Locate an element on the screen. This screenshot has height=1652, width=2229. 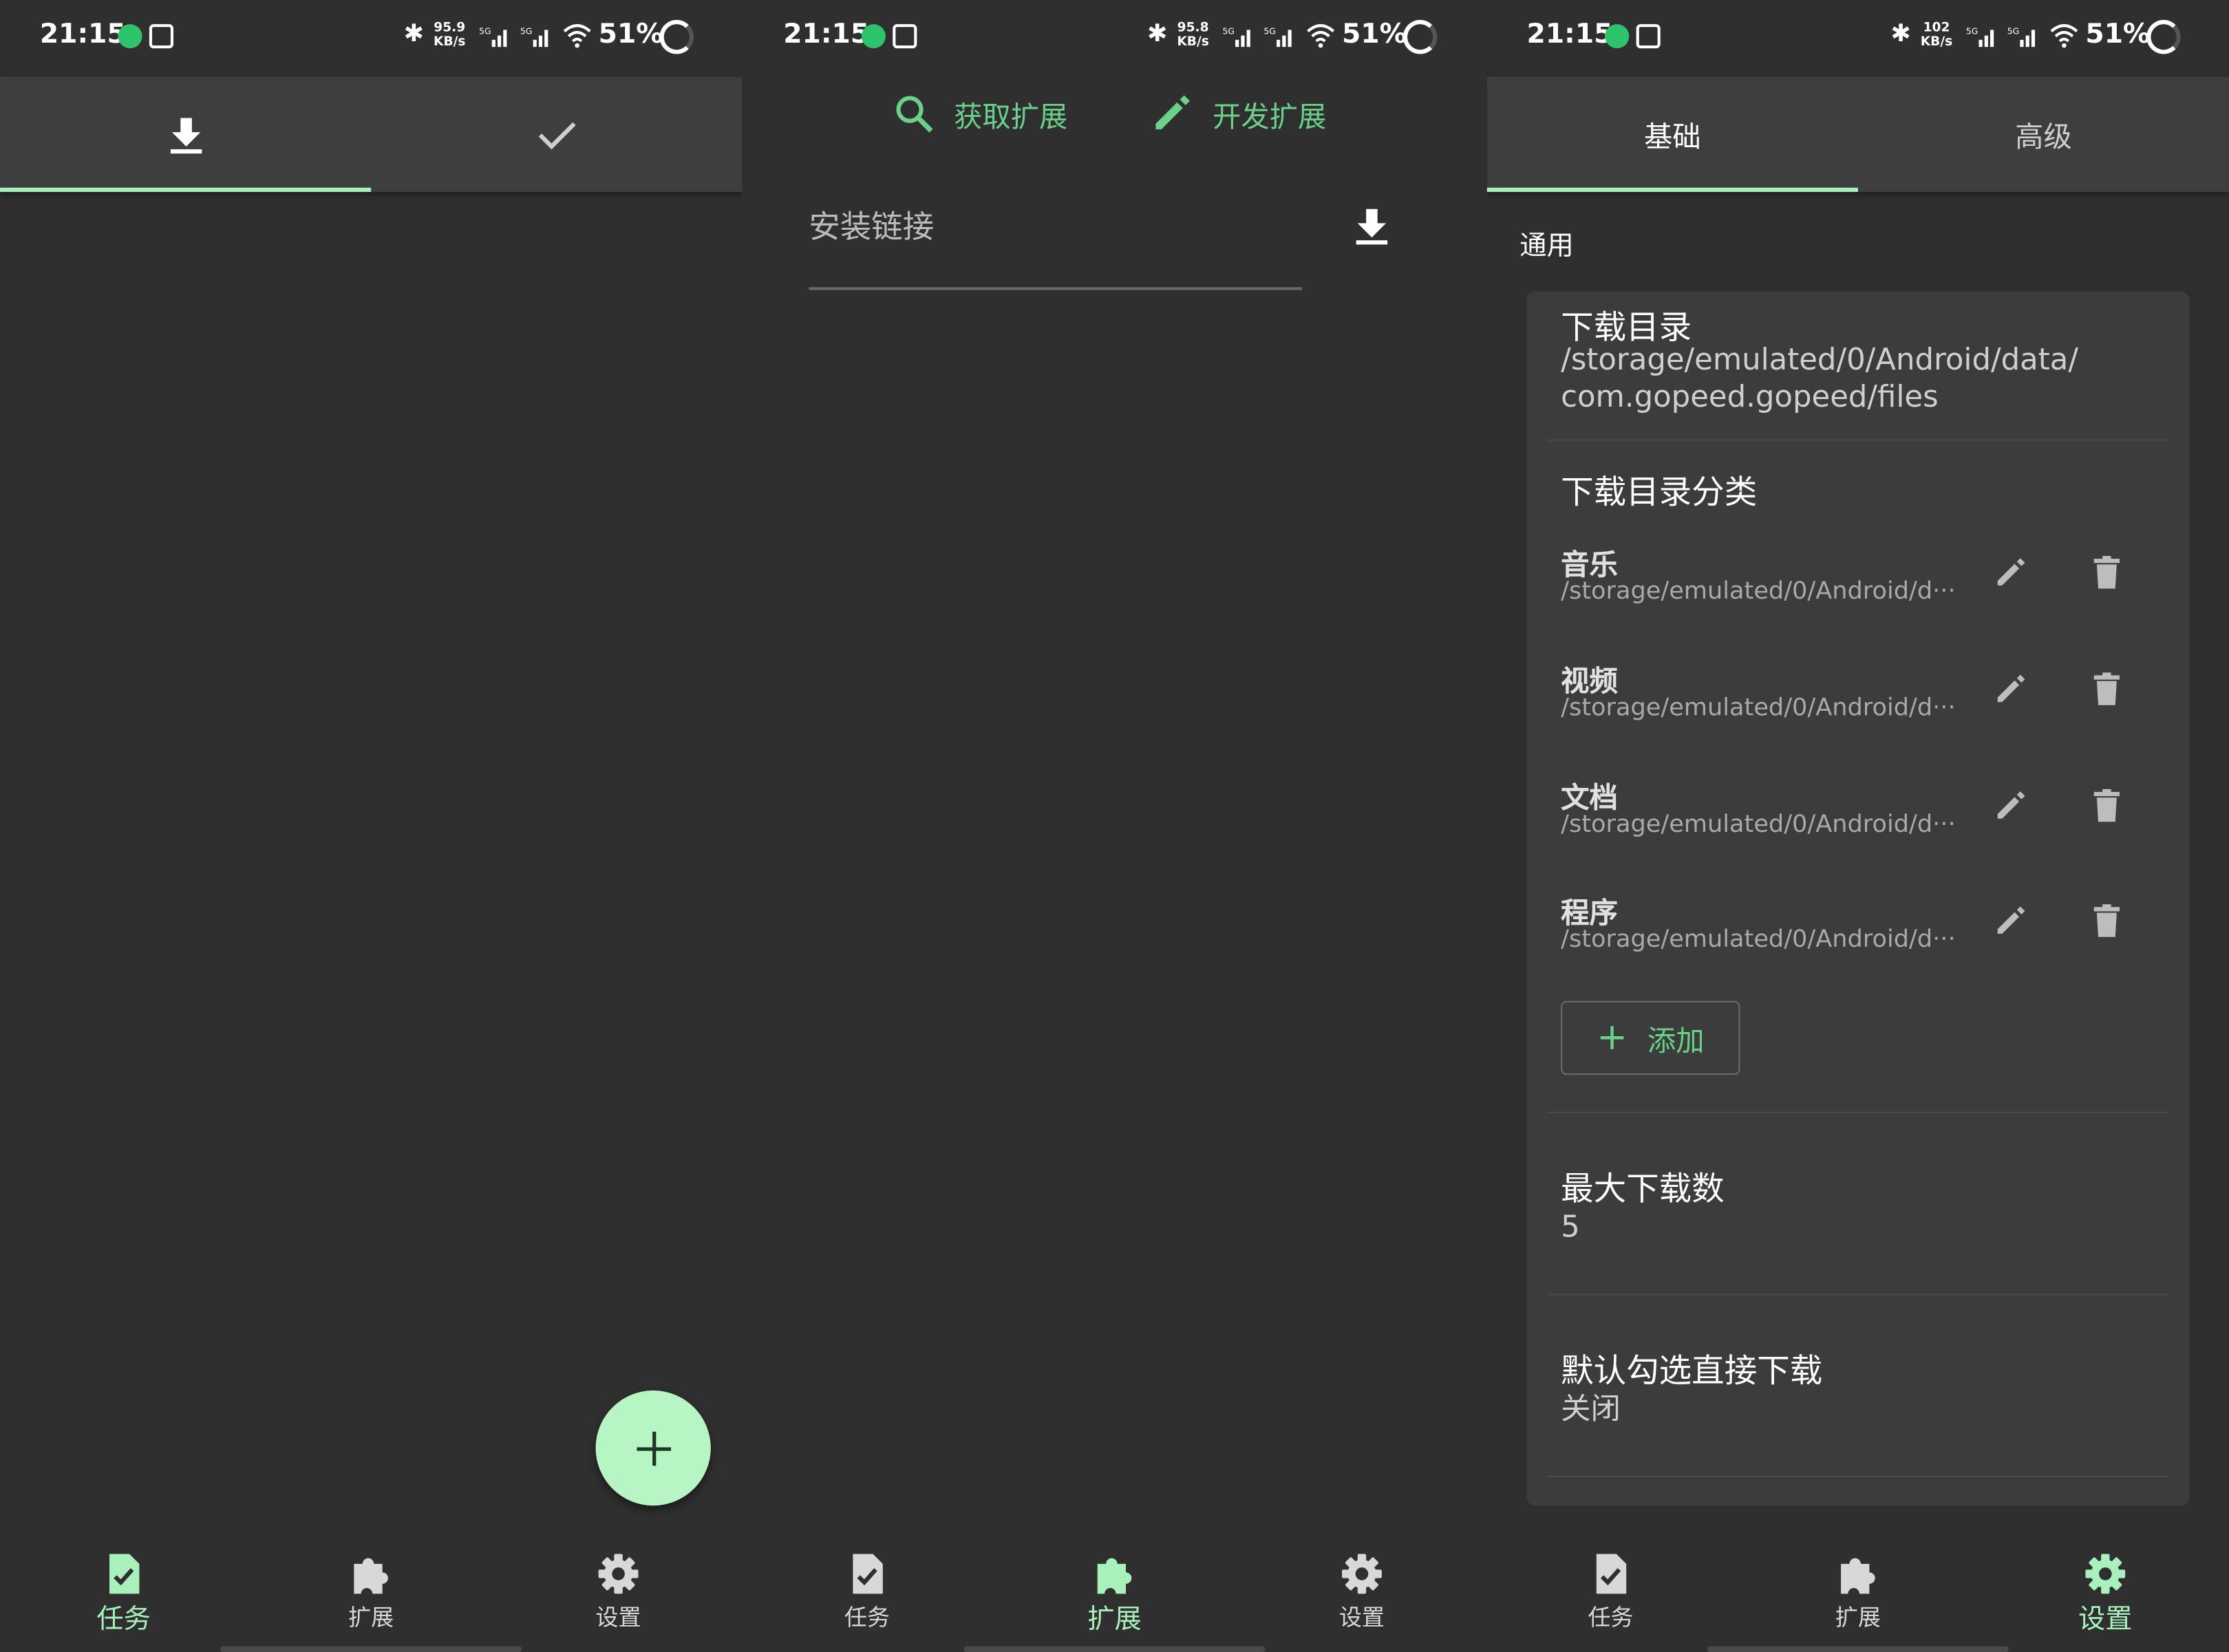
install-link-field: 安装链接 is located at coordinates (1056, 240).